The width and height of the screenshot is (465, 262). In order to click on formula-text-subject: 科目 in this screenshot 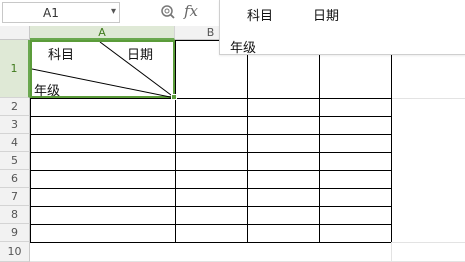, I will do `click(260, 16)`.